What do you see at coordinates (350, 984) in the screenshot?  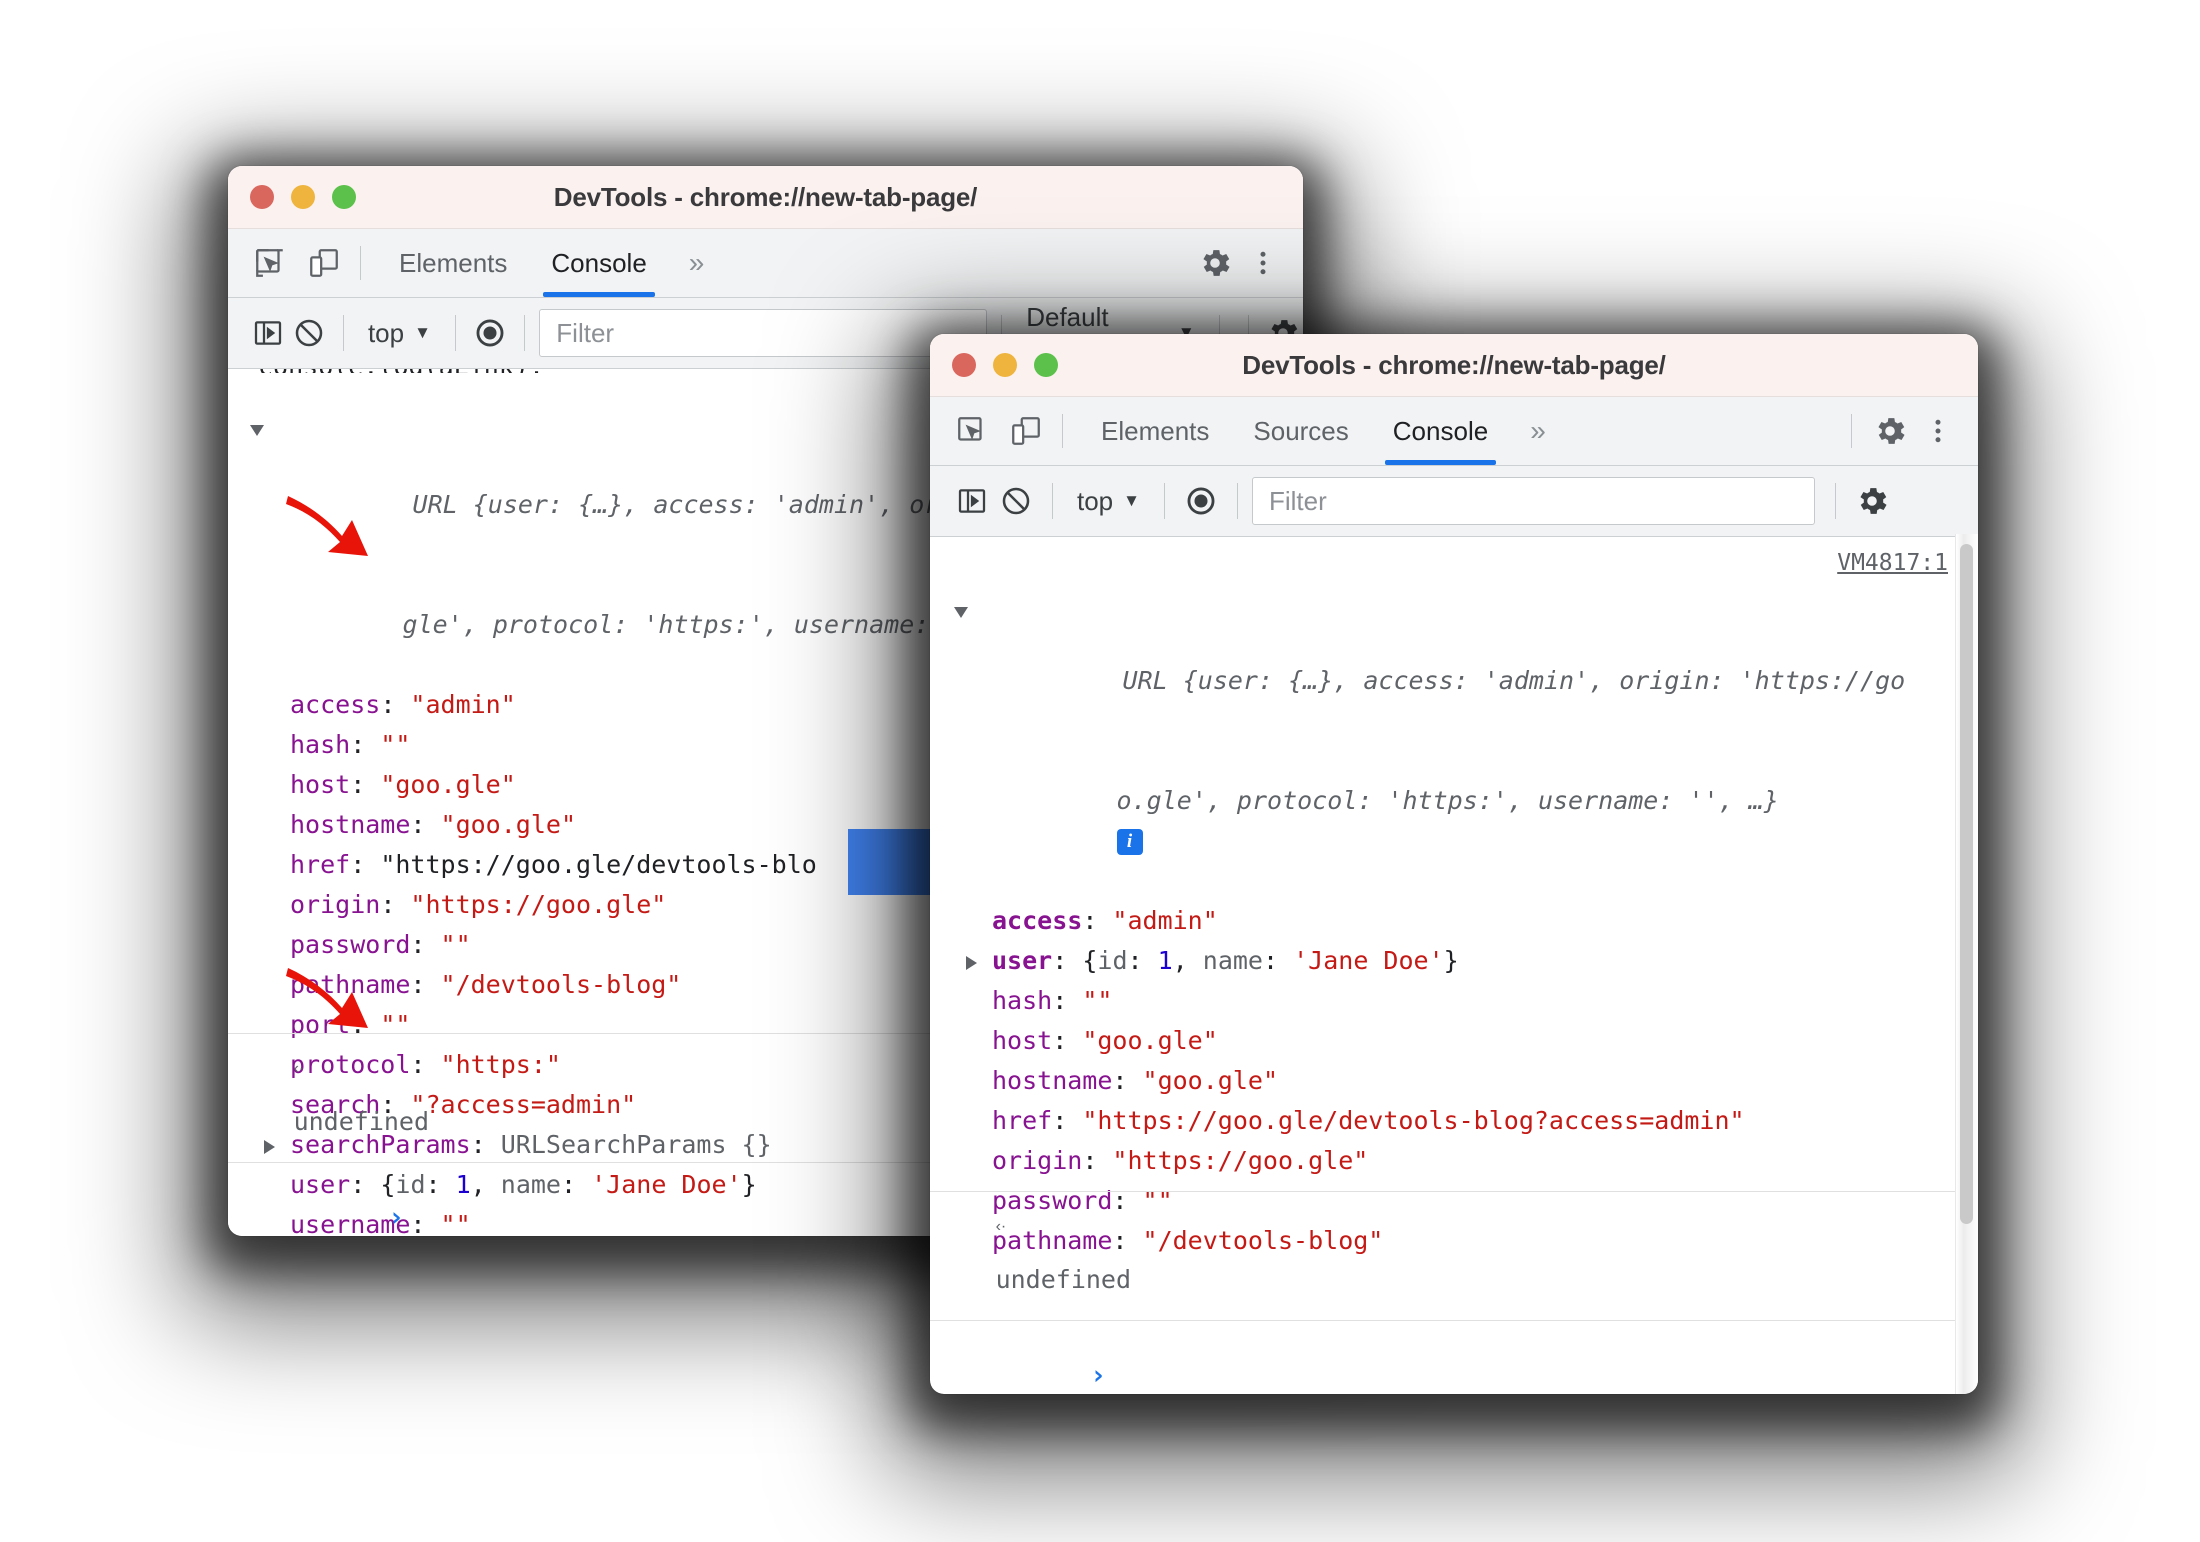 I see `property-key: pathname` at bounding box center [350, 984].